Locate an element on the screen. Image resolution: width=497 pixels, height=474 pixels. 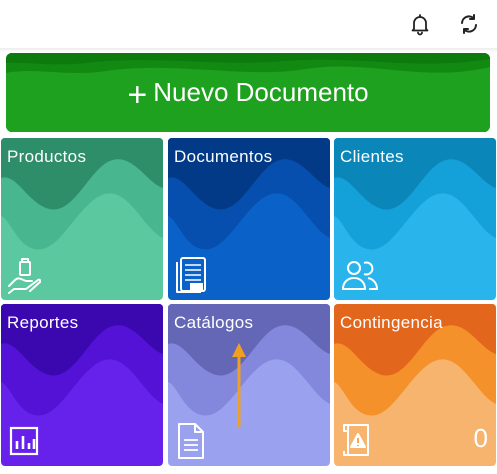
sync-icon is located at coordinates (469, 24).